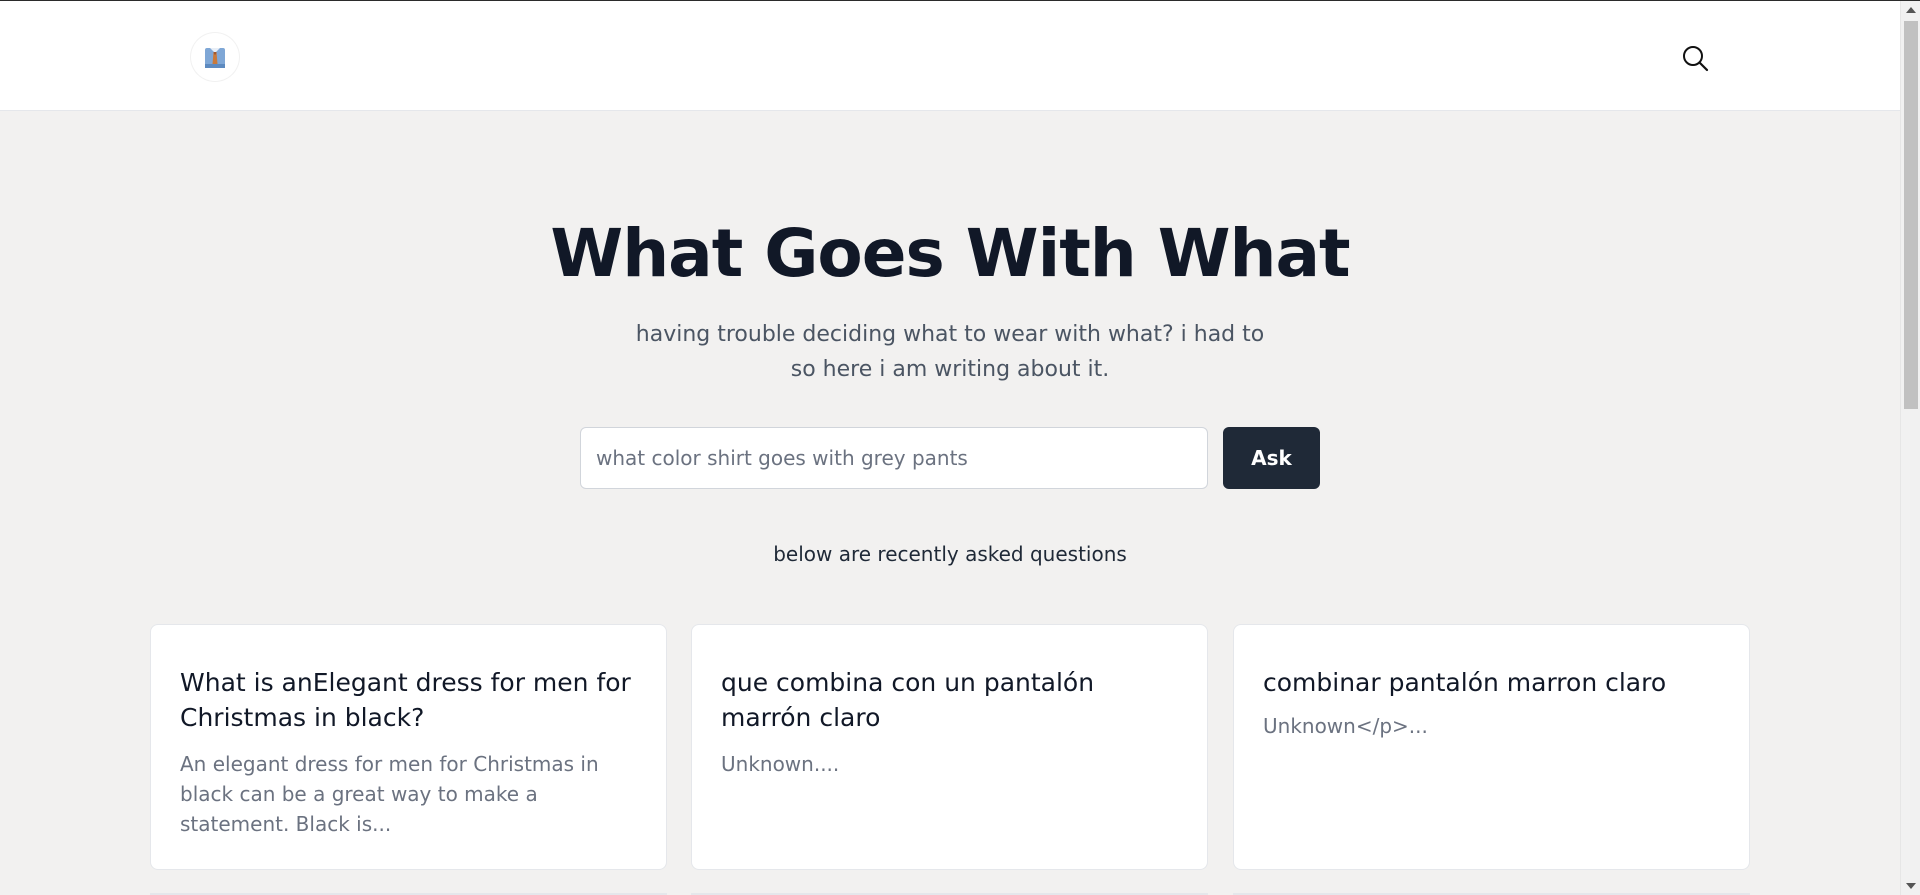 The image size is (1920, 895). What do you see at coordinates (950, 253) in the screenshot?
I see `page-title: What Goes With What` at bounding box center [950, 253].